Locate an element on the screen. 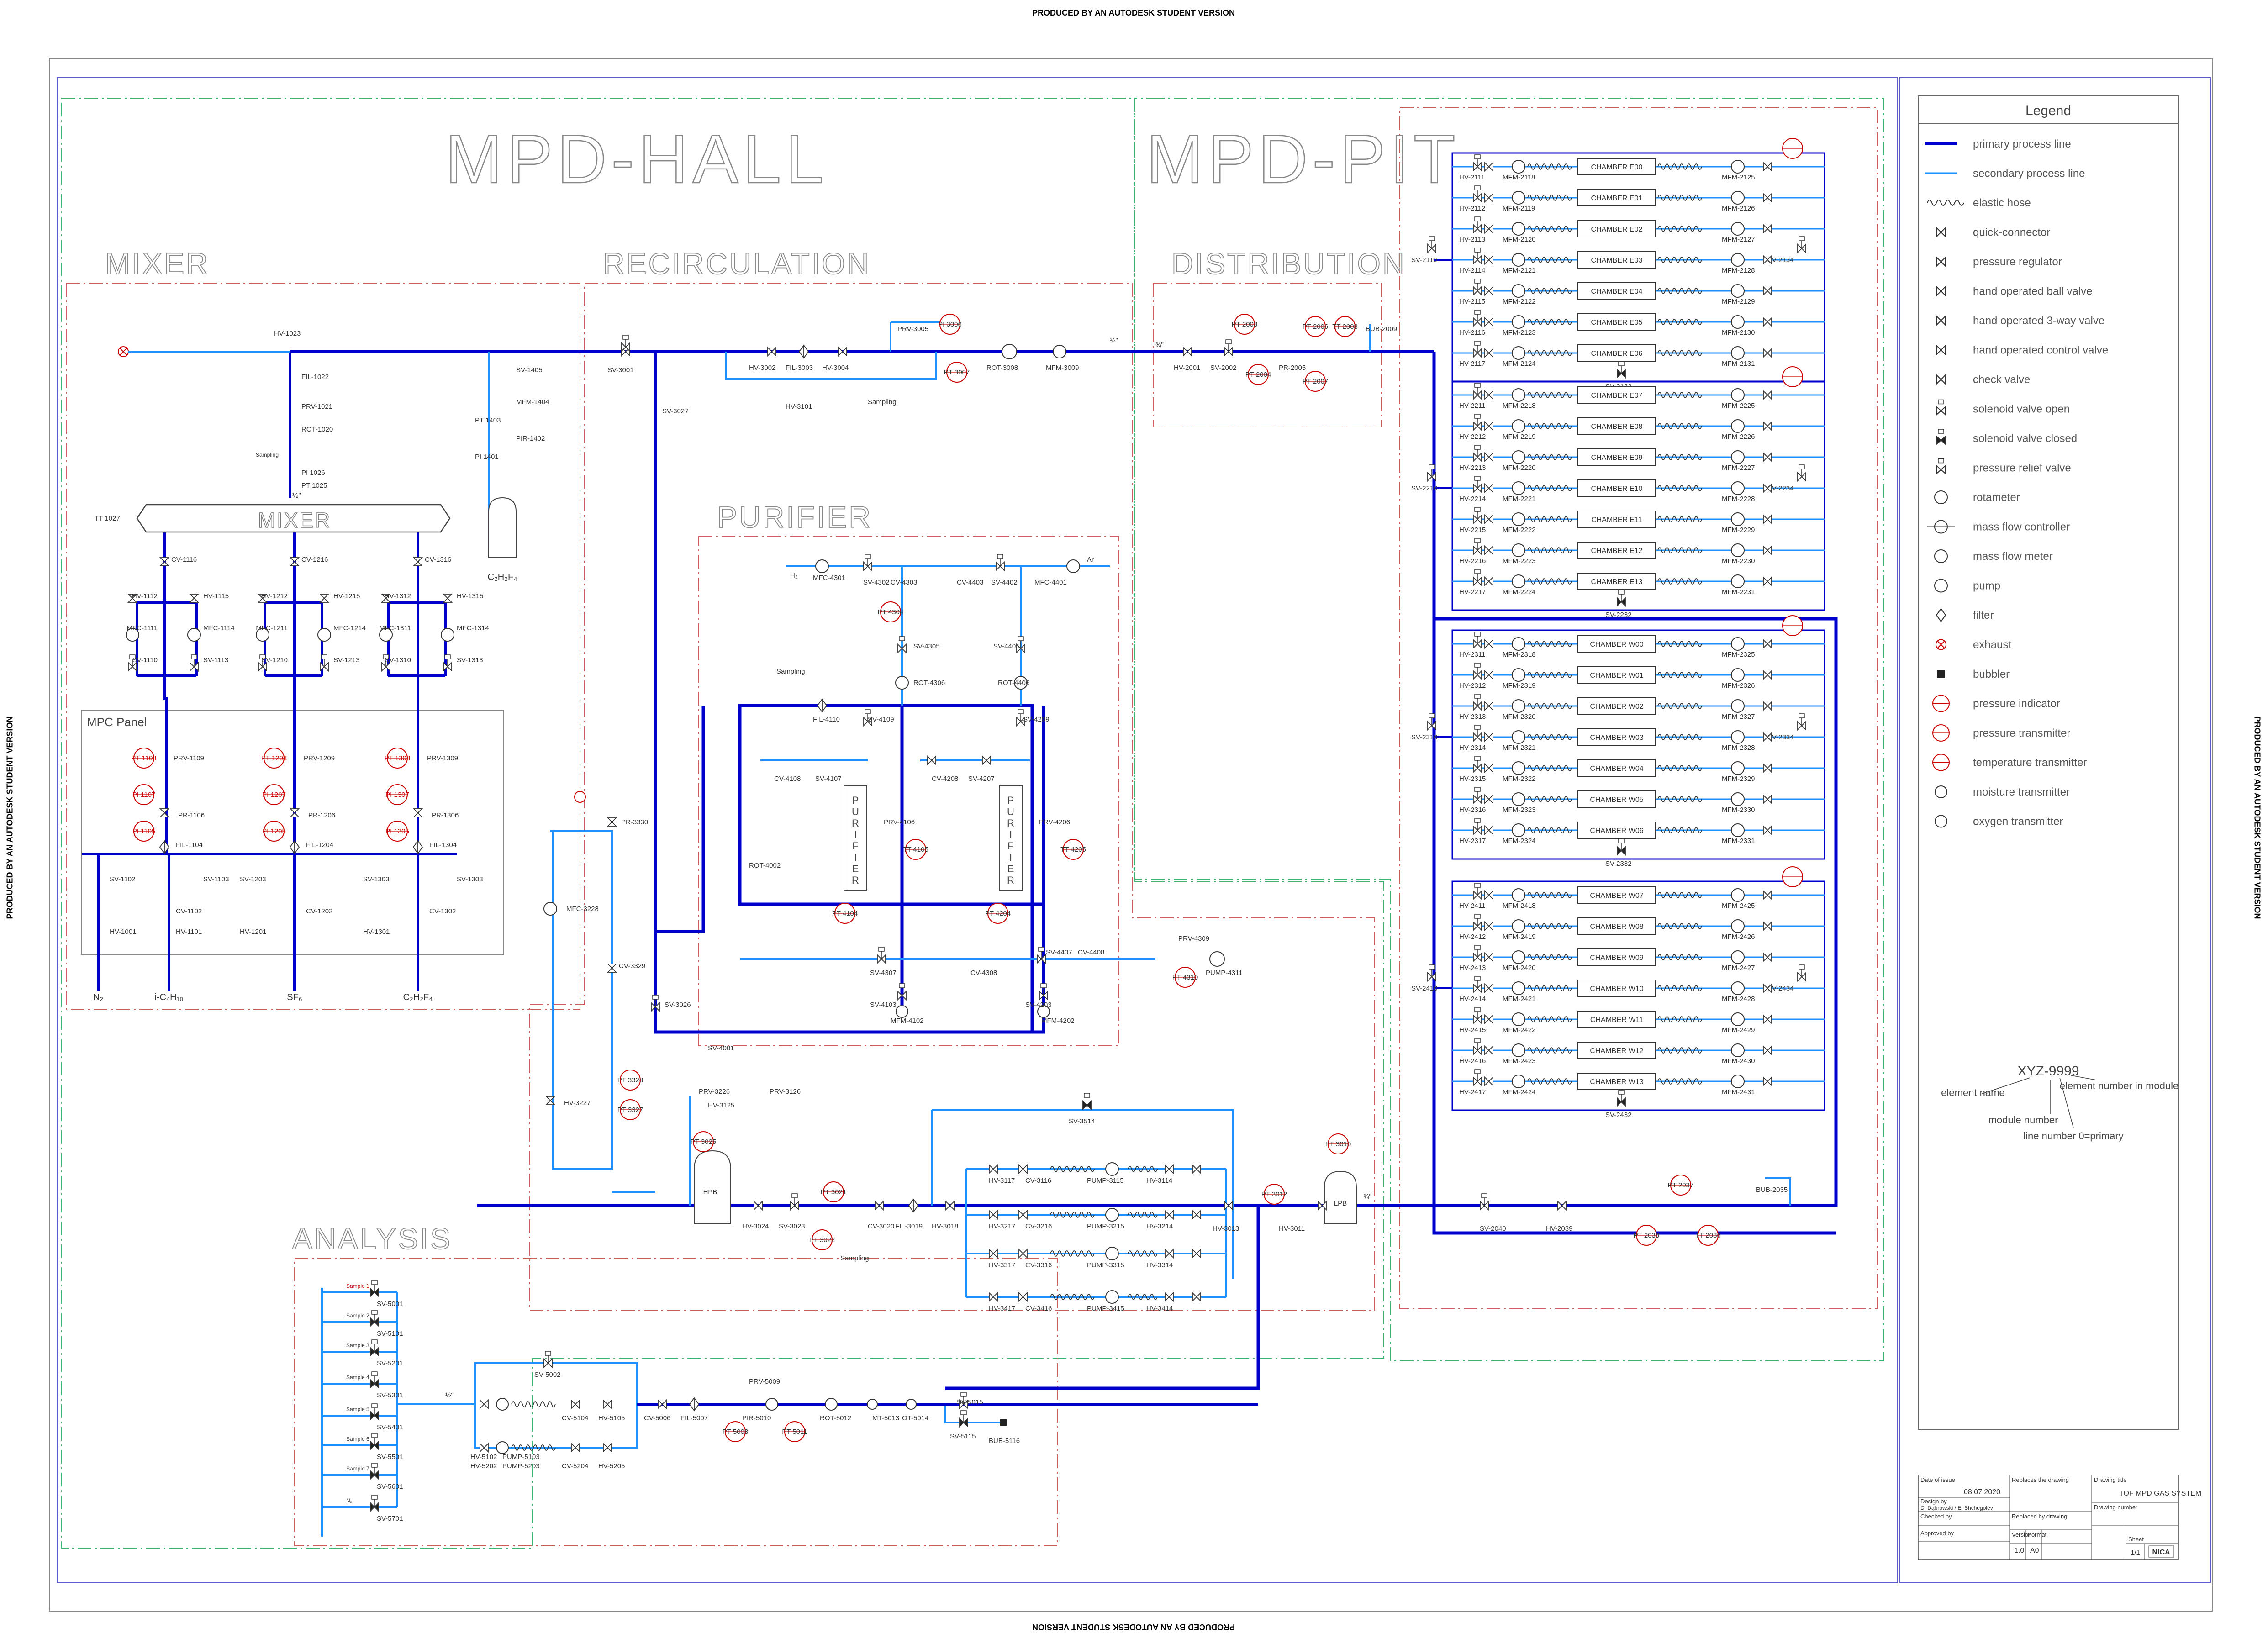 This screenshot has width=2268, height=1644. chamber-row: CHAMBER E06 HV-2117 MFM-2124 MFM-2131 is located at coordinates (1639, 356).